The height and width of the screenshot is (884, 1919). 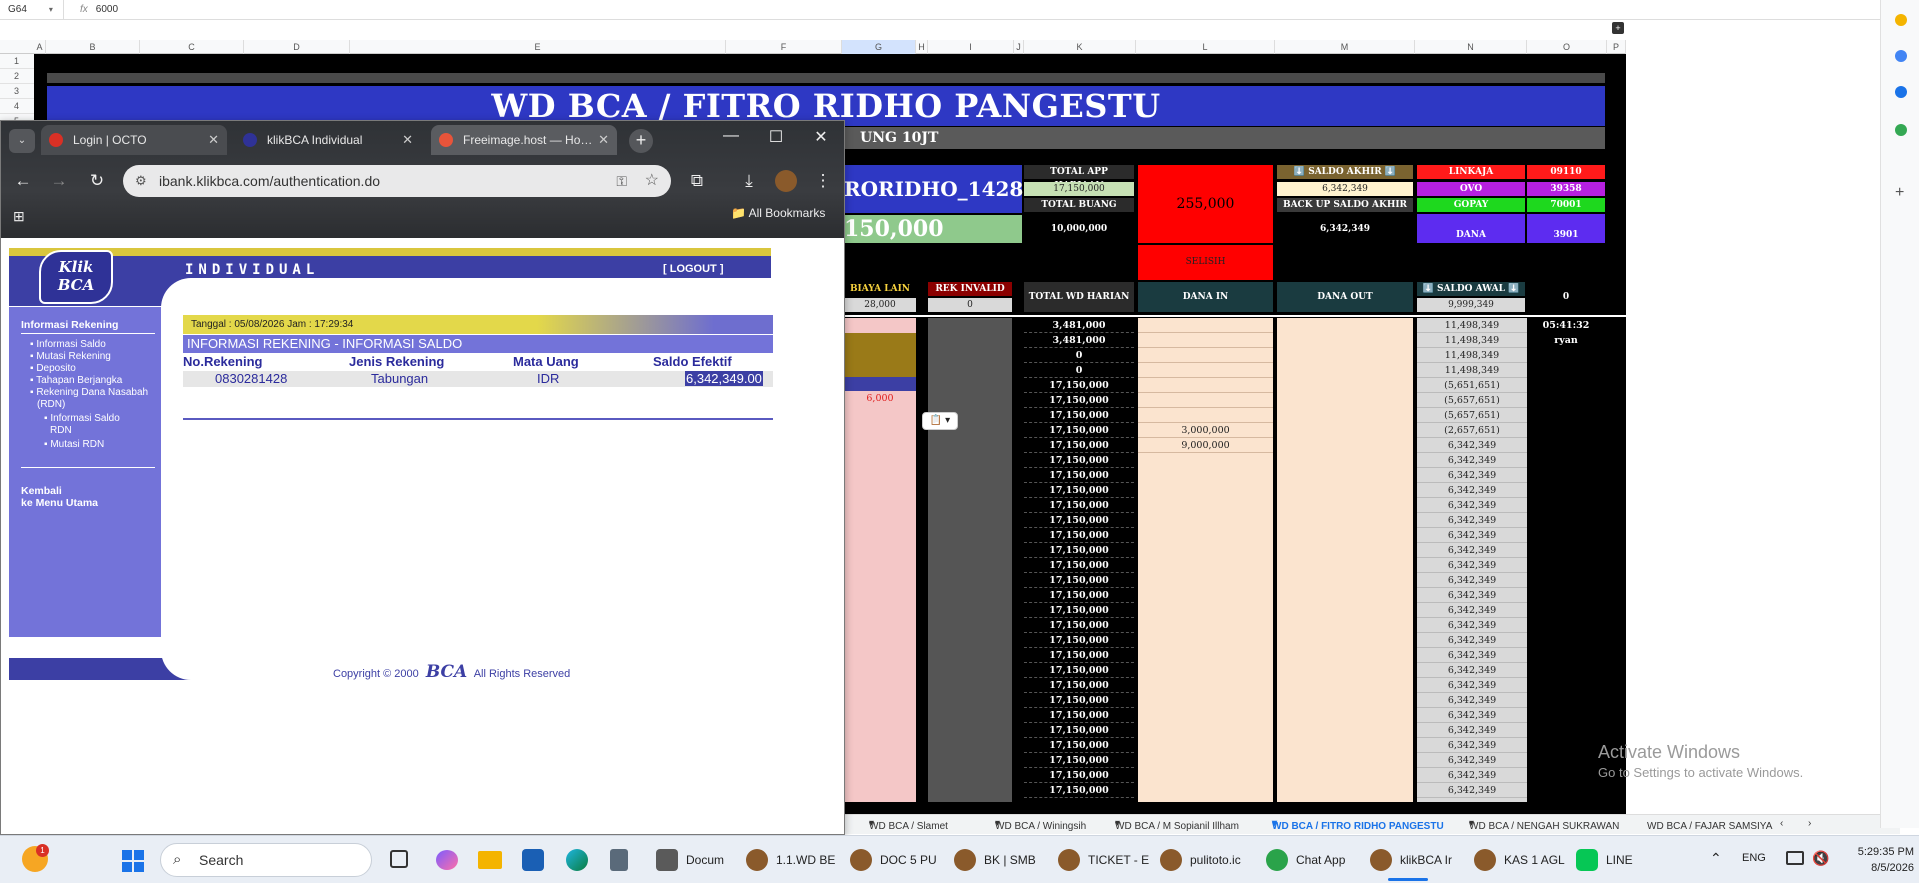 What do you see at coordinates (1567, 47) in the screenshot?
I see `col-header: O` at bounding box center [1567, 47].